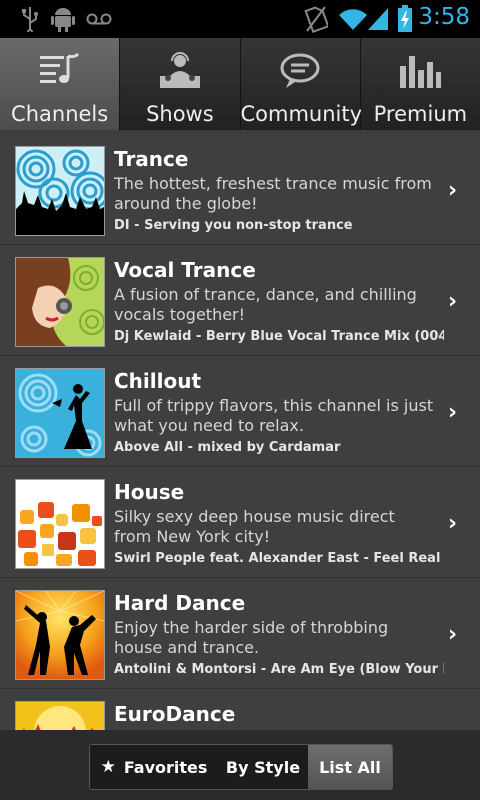 The height and width of the screenshot is (800, 480). Describe the element at coordinates (59, 67) in the screenshot. I see `channels-icon` at that location.